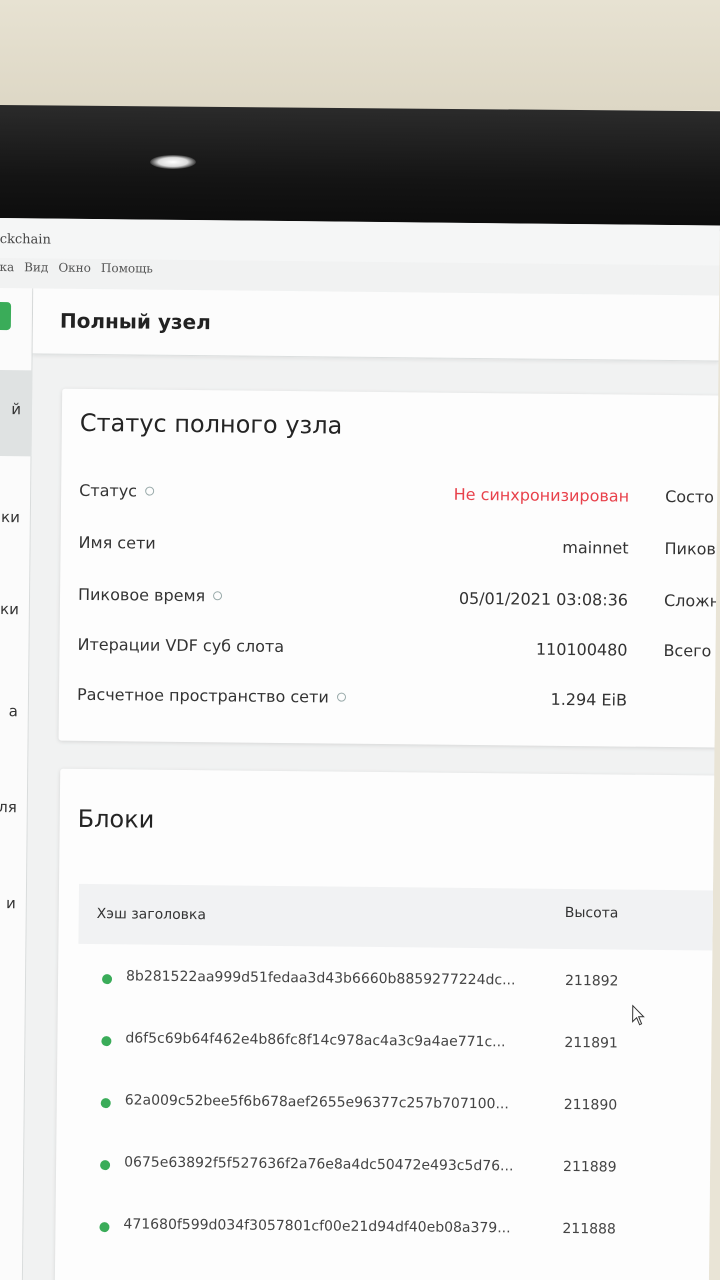 This screenshot has height=1280, width=720. I want to click on sidebar-item-plots: ки, so click(15, 609).